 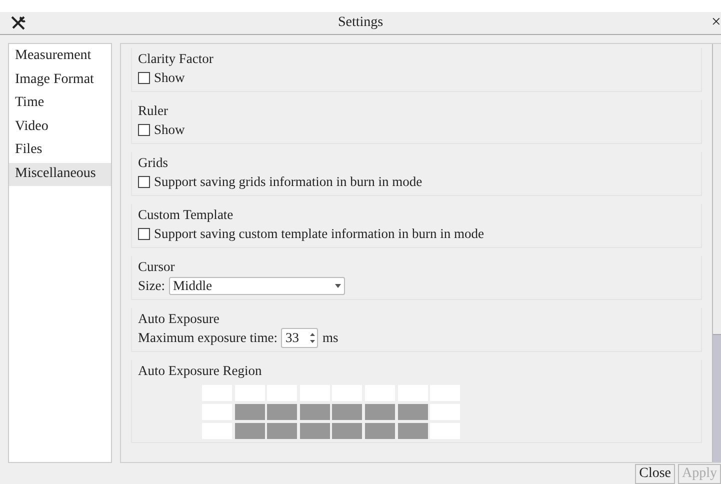 What do you see at coordinates (716, 22) in the screenshot?
I see `close-icon: ×` at bounding box center [716, 22].